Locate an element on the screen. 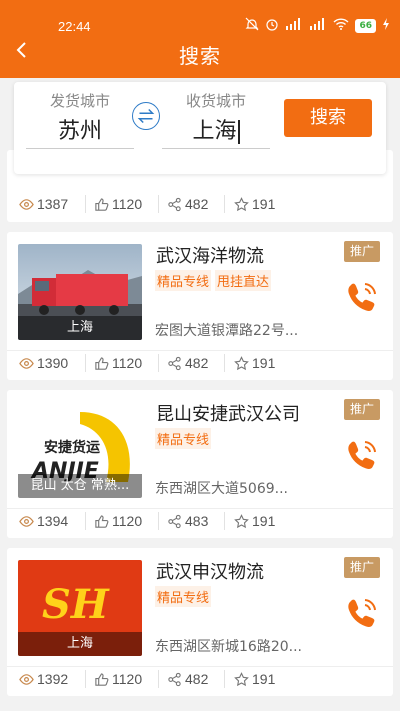 Image resolution: width=400 pixels, height=711 pixels. stats-row: 1394 1120 483 191 is located at coordinates (200, 521).